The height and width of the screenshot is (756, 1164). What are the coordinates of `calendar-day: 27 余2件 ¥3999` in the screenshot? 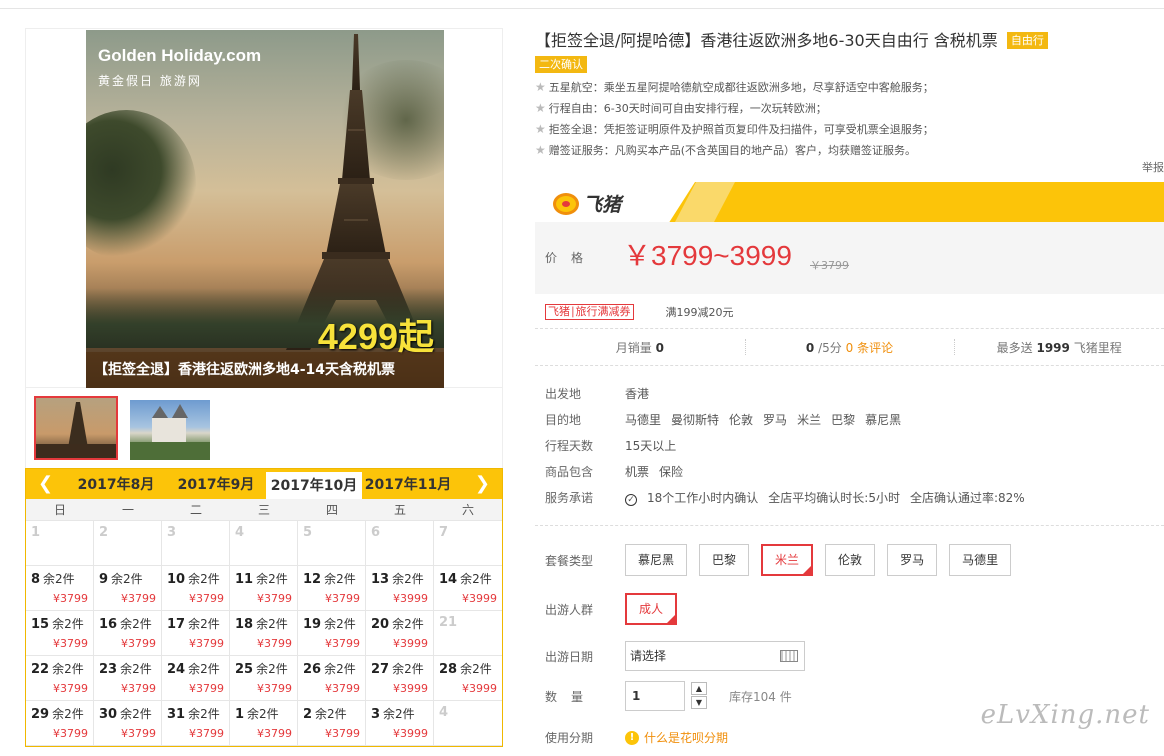 It's located at (400, 678).